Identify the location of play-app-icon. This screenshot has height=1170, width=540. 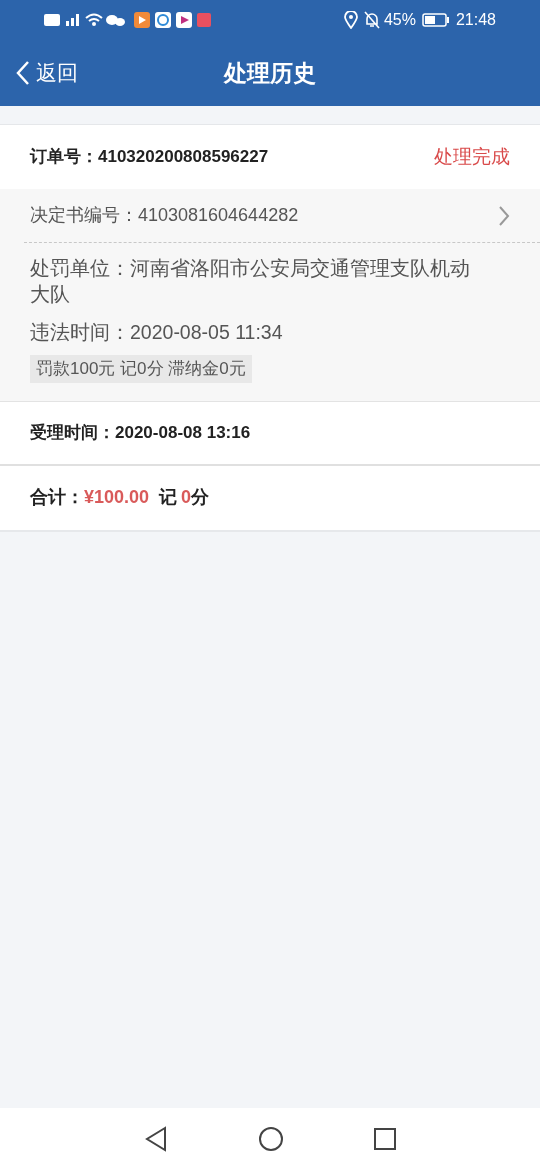
(142, 20).